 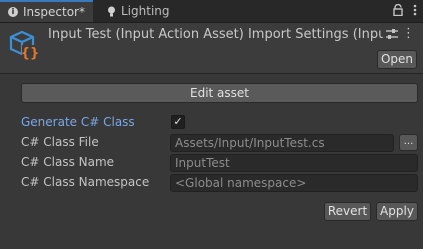 I want to click on preset-settings-icon, so click(x=392, y=34).